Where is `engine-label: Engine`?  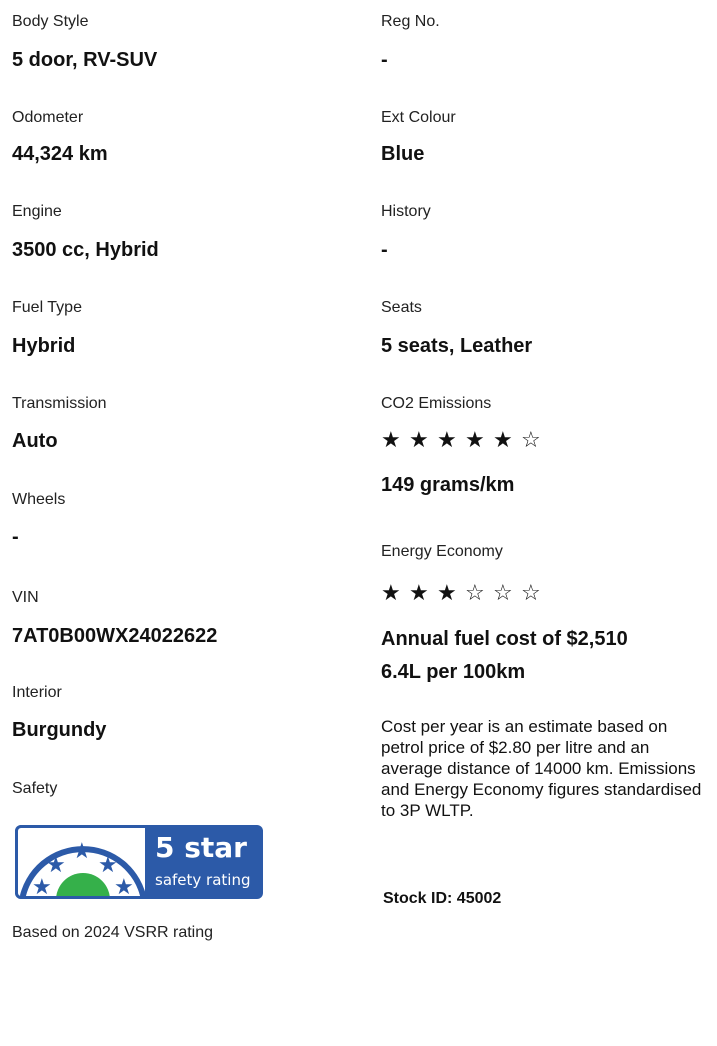 engine-label: Engine is located at coordinates (37, 211).